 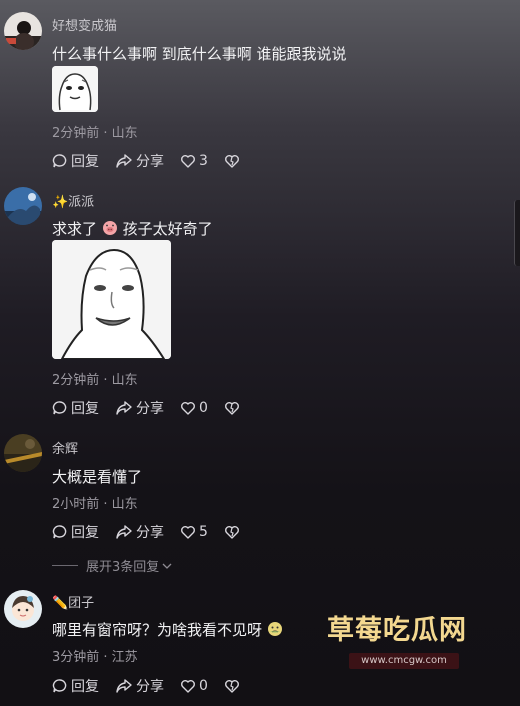 I want to click on comment-text-content: 哪里有窗帘呀？为啥我看不见呀, so click(x=157, y=630).